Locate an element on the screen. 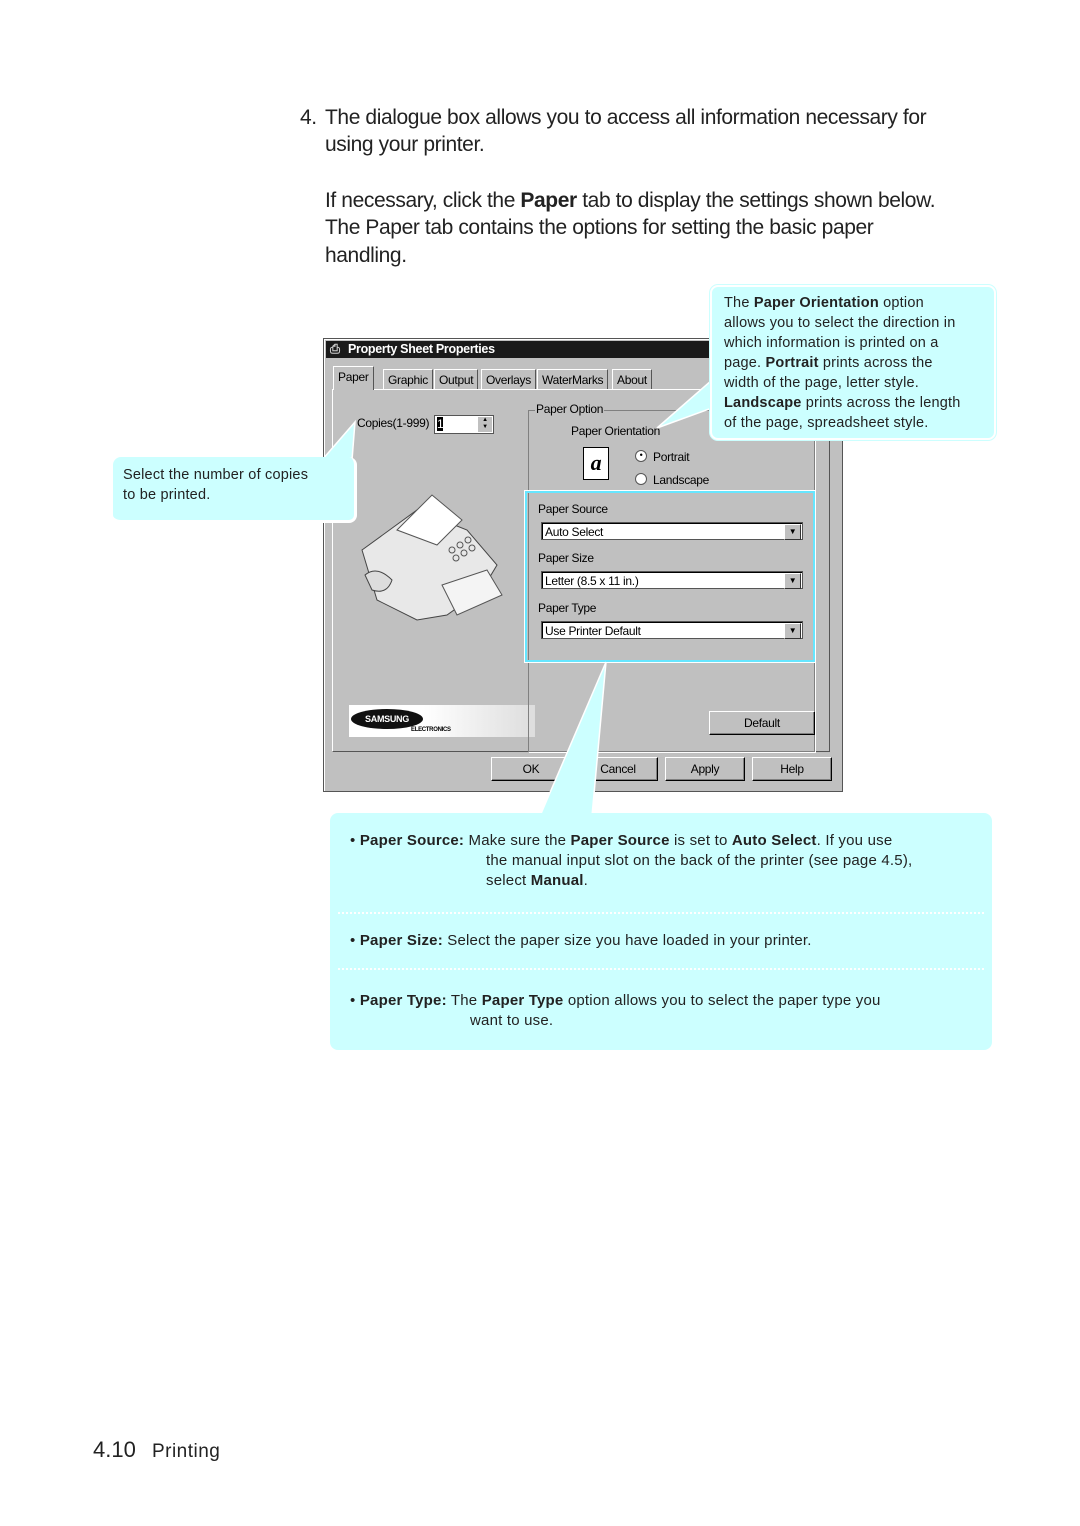 The width and height of the screenshot is (1080, 1526). text: Paper Size: is located at coordinates (401, 940).